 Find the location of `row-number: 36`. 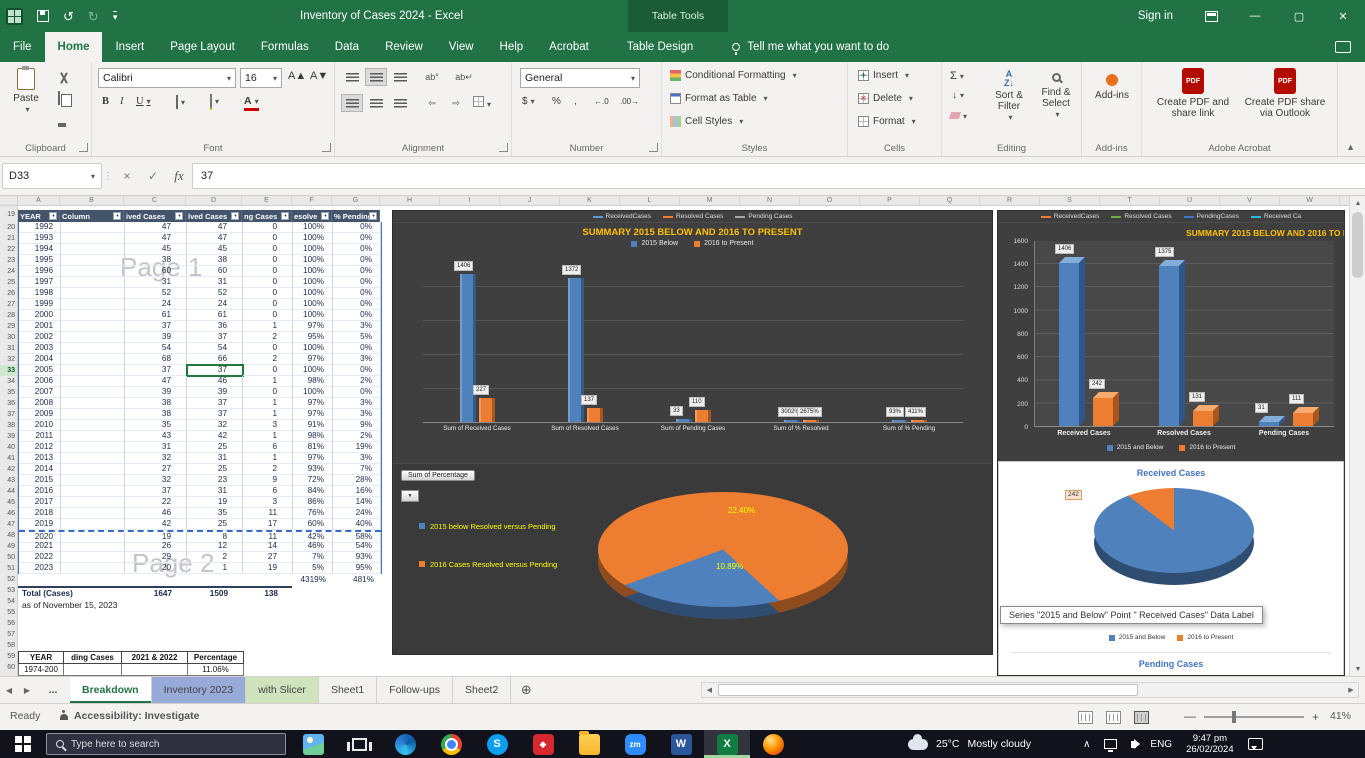

row-number: 36 is located at coordinates (8, 403).